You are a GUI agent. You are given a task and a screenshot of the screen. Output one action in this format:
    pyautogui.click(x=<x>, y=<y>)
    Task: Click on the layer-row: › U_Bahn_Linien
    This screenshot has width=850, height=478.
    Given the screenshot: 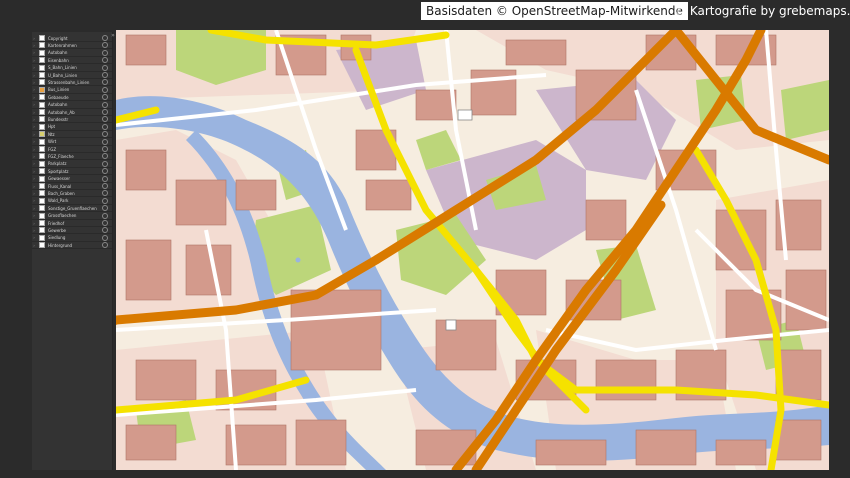 What is the action you would take?
    pyautogui.click(x=72, y=75)
    